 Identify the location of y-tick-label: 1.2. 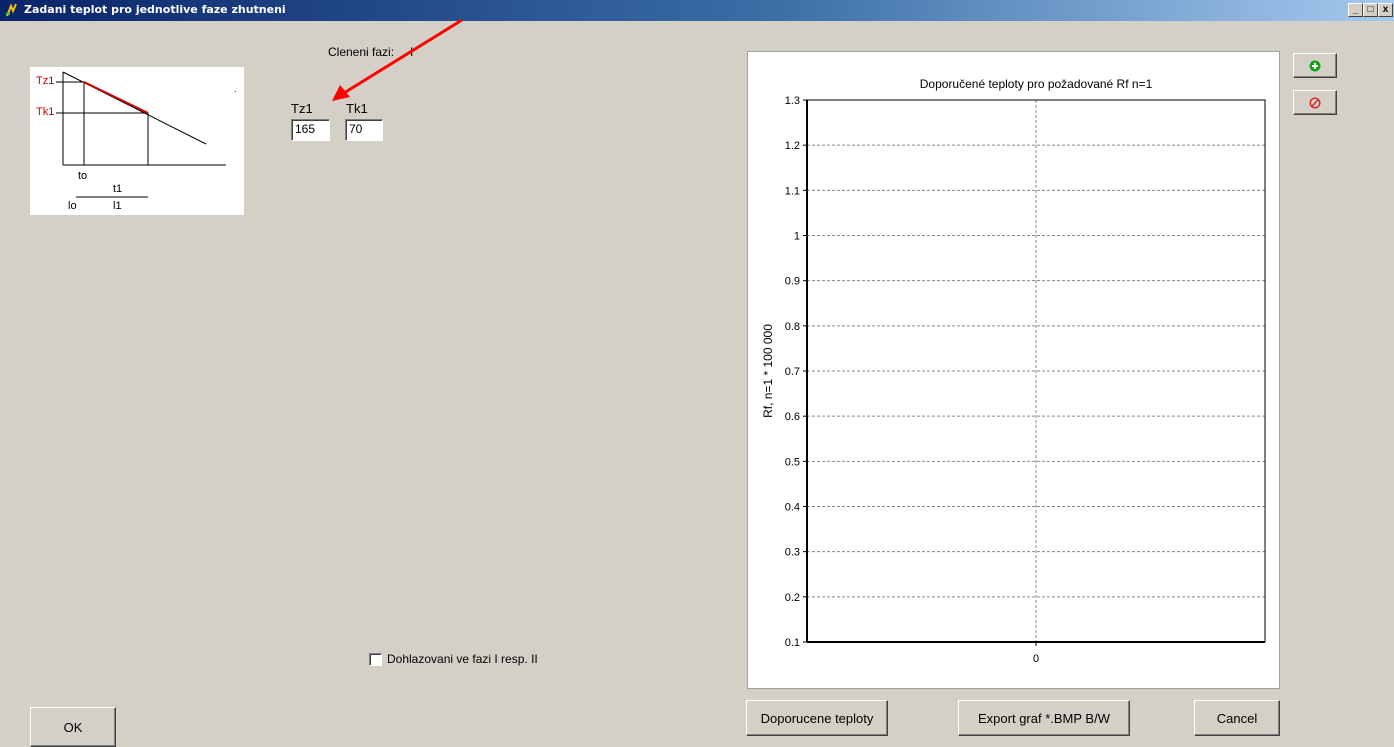
(792, 146).